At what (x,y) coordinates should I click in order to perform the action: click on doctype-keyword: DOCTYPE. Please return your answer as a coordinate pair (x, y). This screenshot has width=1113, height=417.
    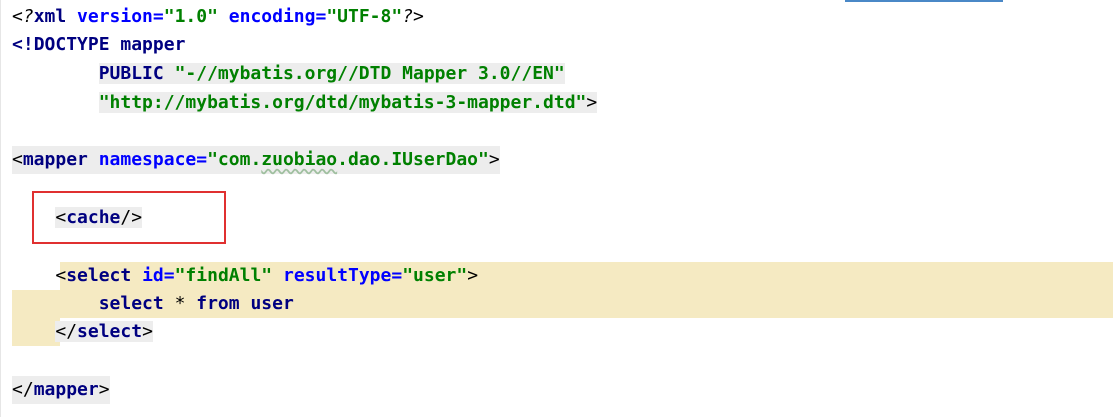
    Looking at the image, I should click on (71, 44).